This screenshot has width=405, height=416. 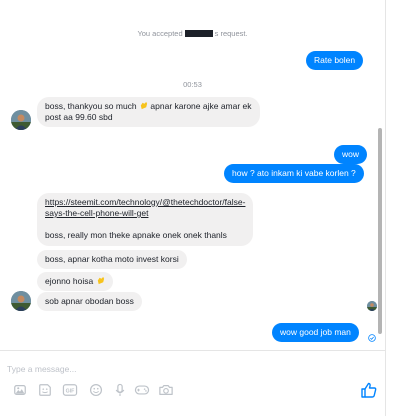 I want to click on panel-divider, so click(x=385, y=208).